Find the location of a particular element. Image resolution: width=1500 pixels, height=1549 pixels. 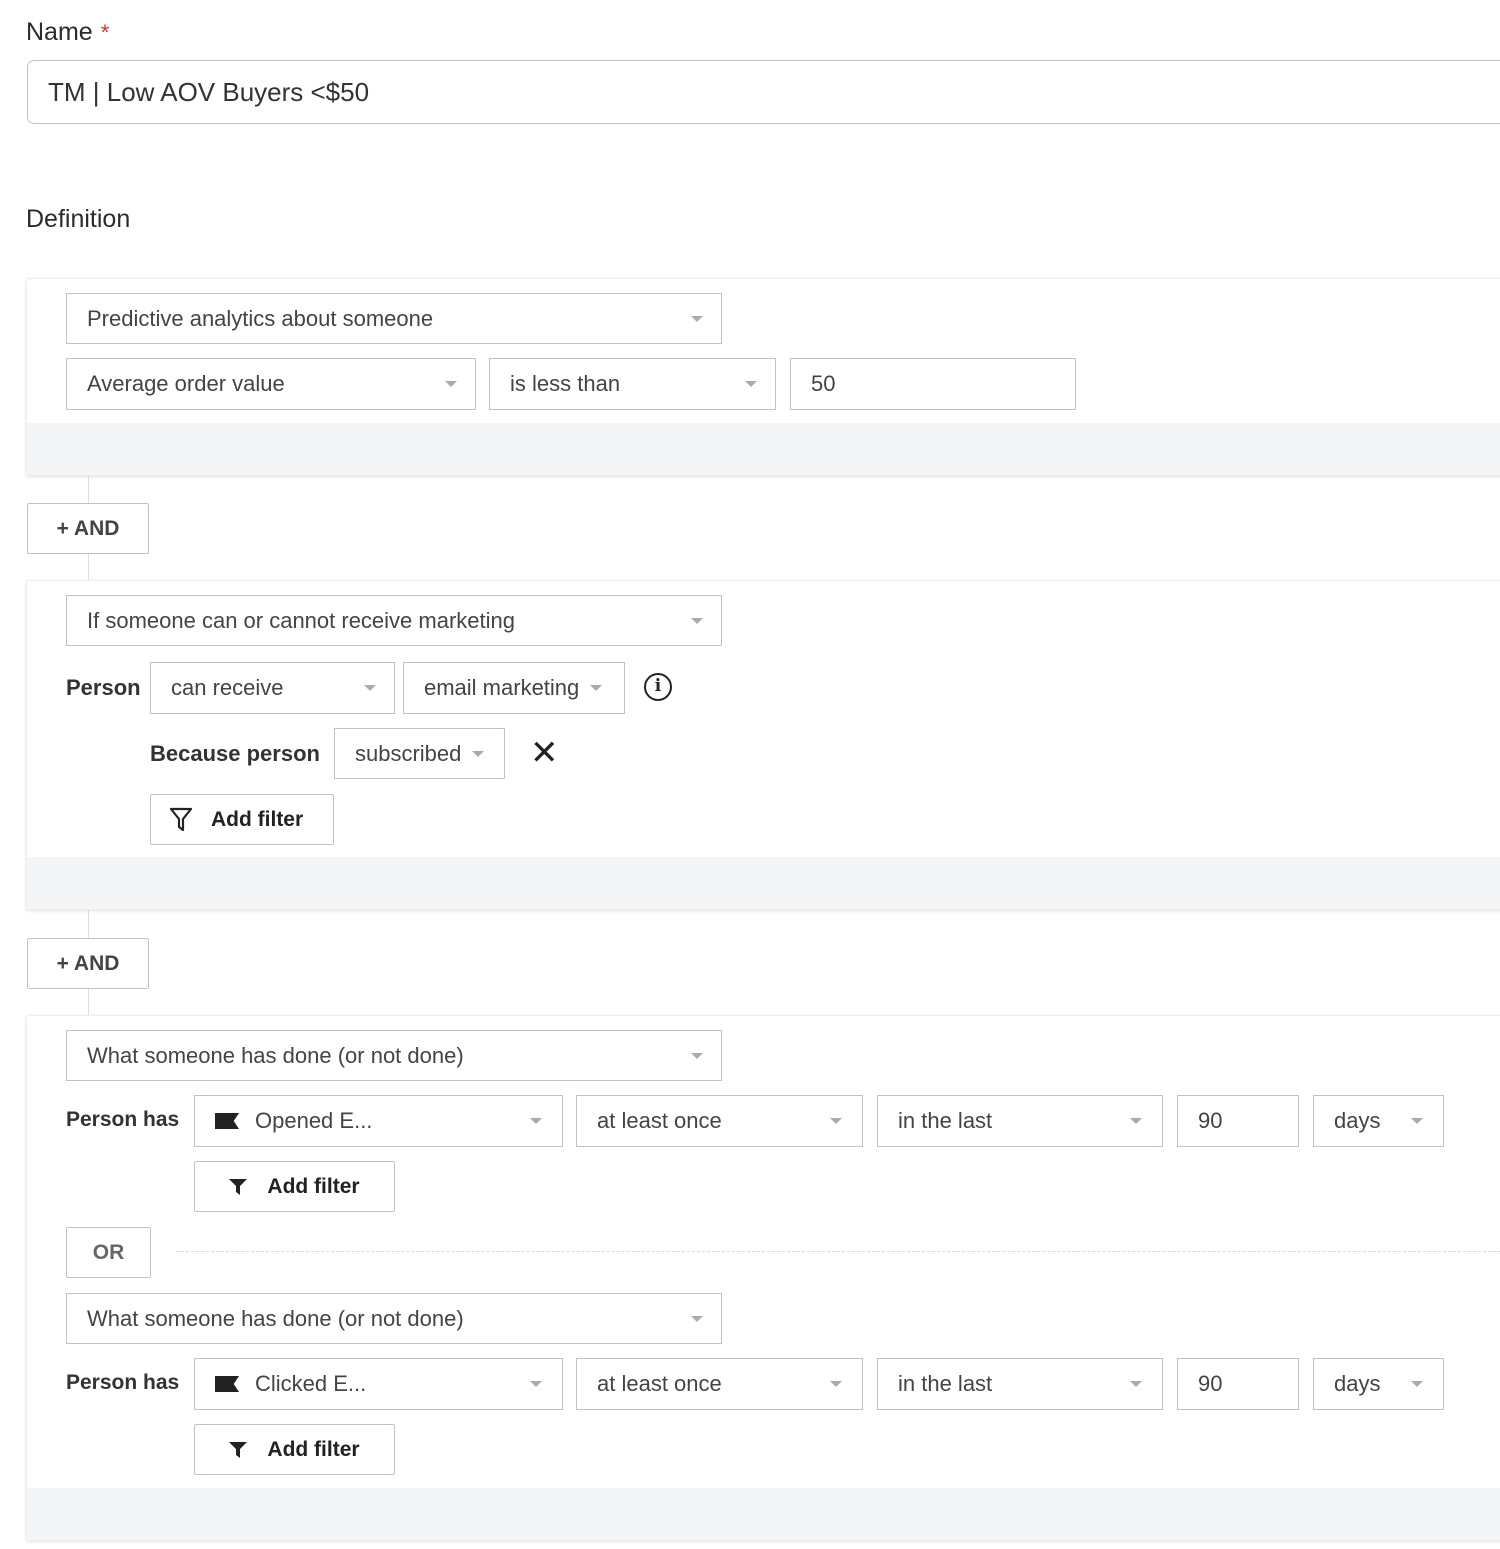

filter-outline-icon is located at coordinates (181, 819).